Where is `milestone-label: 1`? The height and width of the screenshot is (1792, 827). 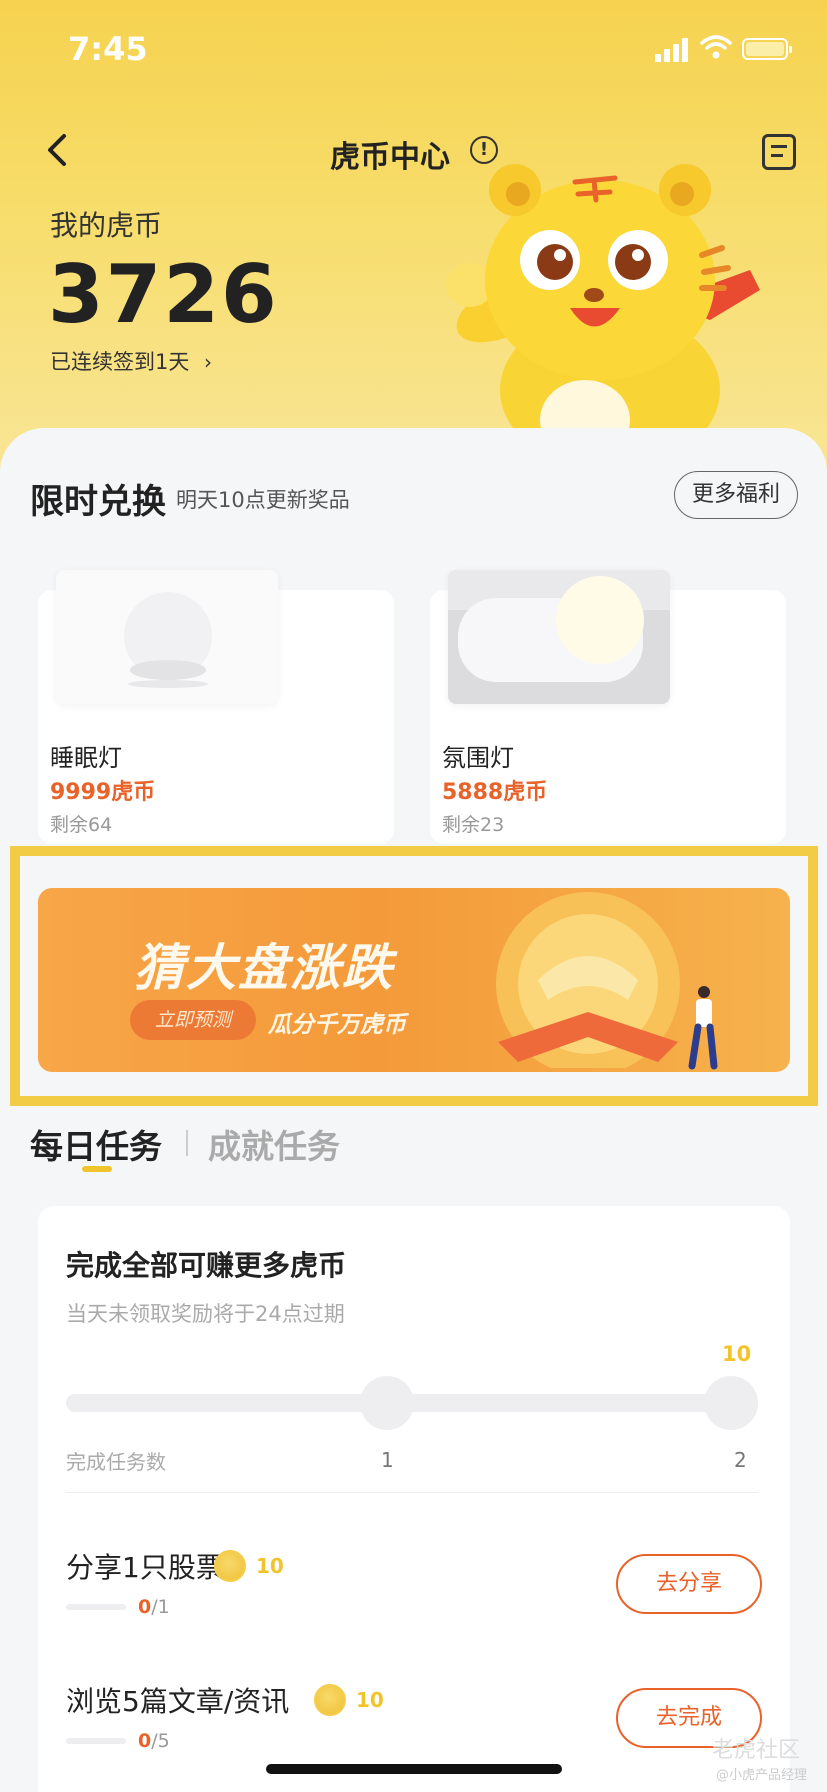 milestone-label: 1 is located at coordinates (387, 1460).